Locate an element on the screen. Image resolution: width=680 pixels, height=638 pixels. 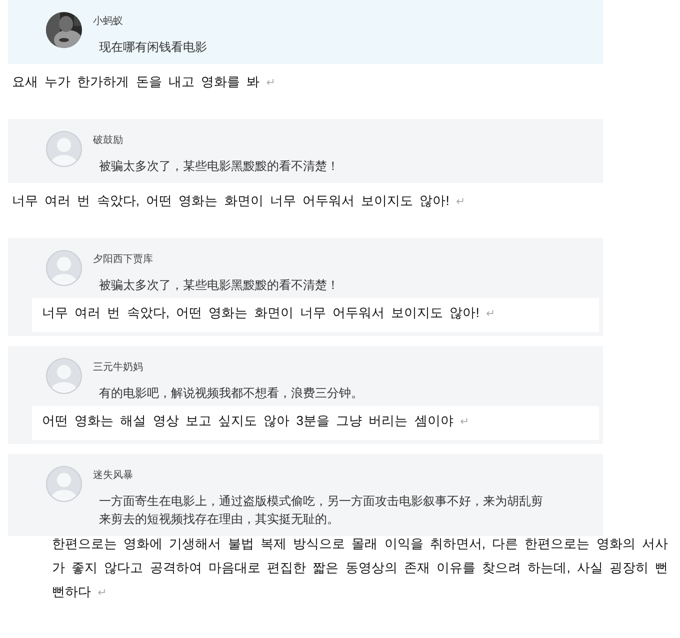
user-name: 小蚂蚁 is located at coordinates (150, 21).